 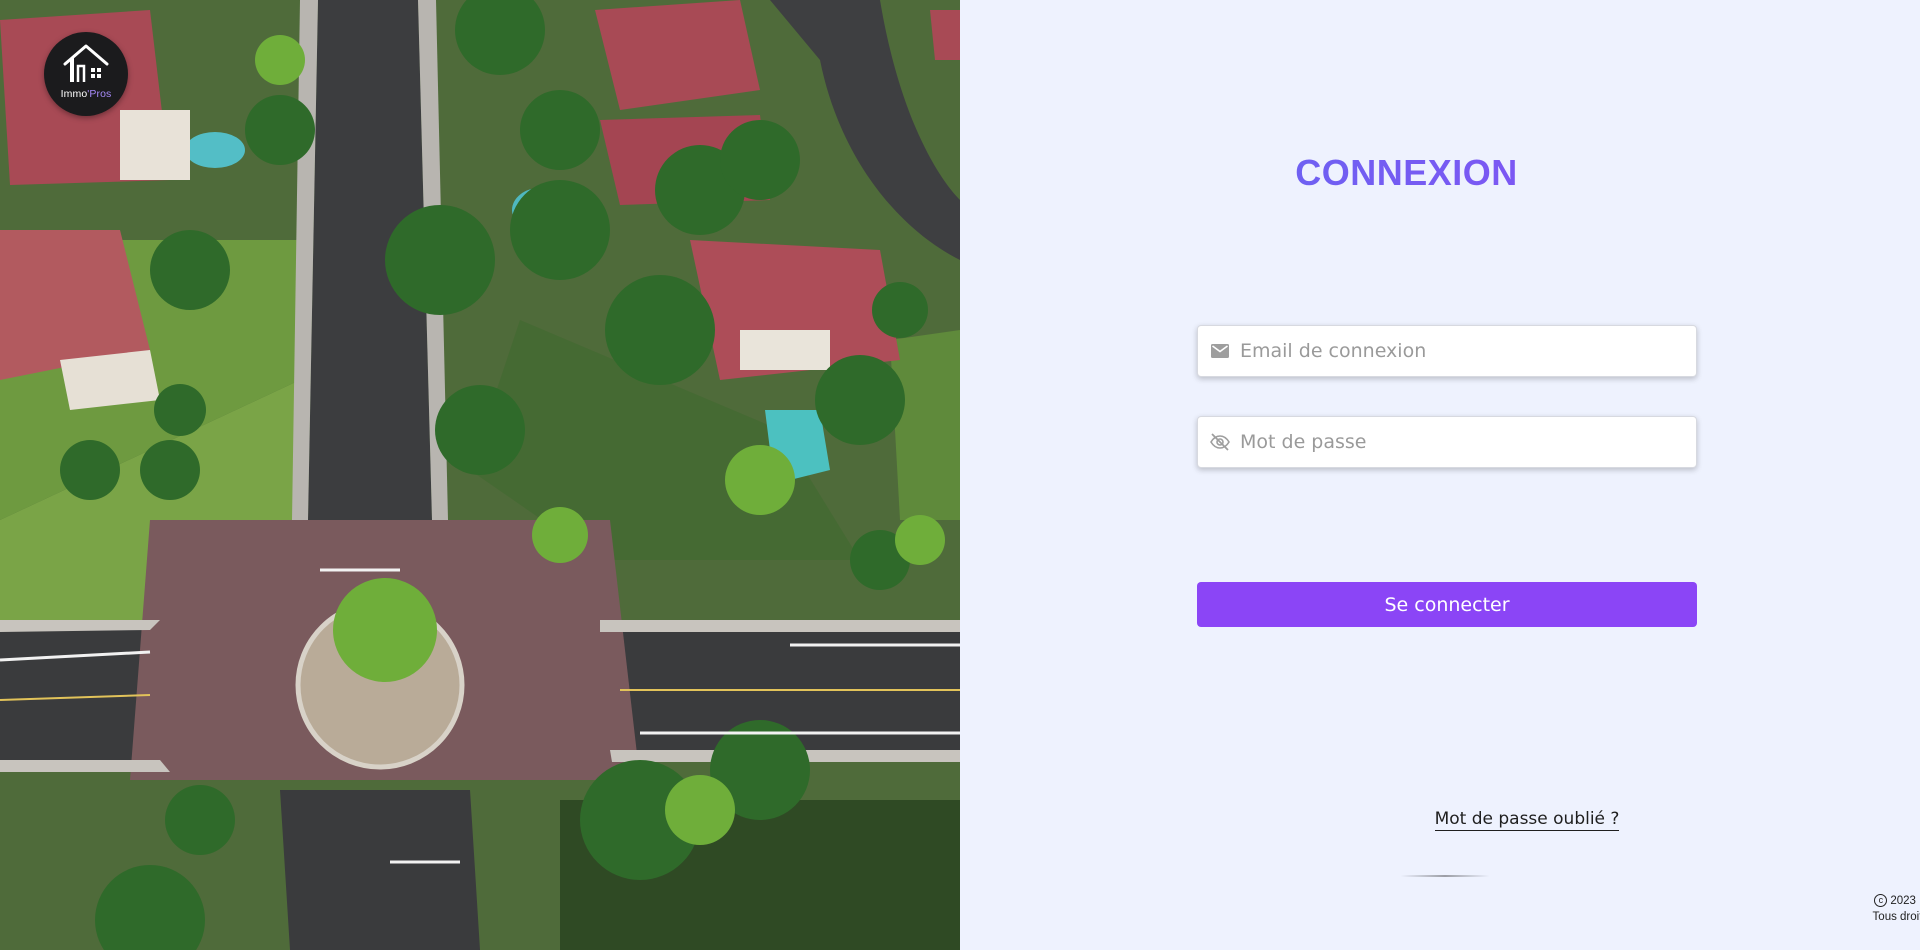 What do you see at coordinates (1468, 351) in the screenshot?
I see `email-input` at bounding box center [1468, 351].